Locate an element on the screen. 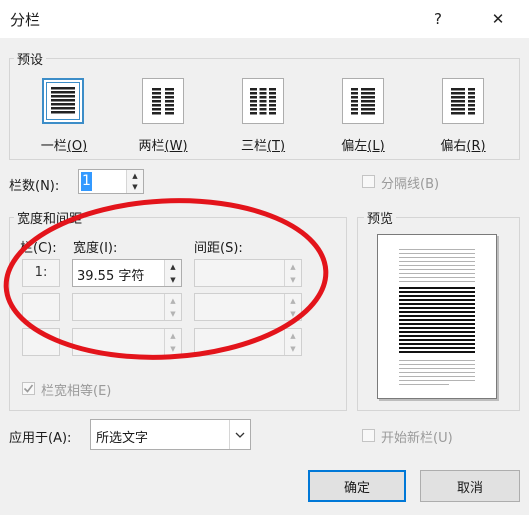  three-columns-icon is located at coordinates (263, 101).